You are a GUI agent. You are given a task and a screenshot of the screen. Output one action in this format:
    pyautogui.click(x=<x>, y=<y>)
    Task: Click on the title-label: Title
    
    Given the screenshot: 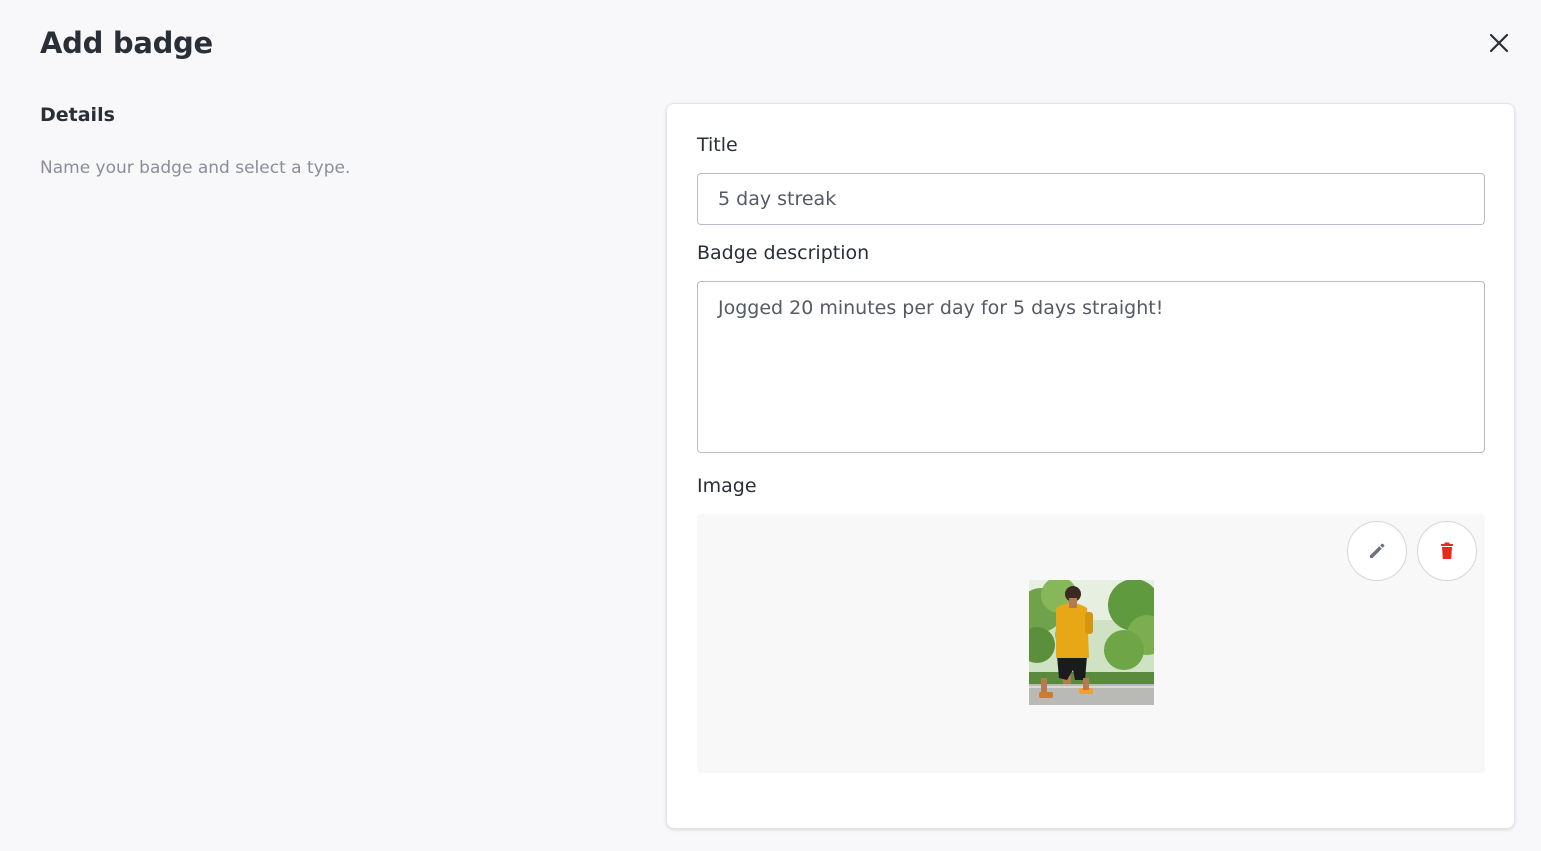 What is the action you would take?
    pyautogui.click(x=717, y=145)
    